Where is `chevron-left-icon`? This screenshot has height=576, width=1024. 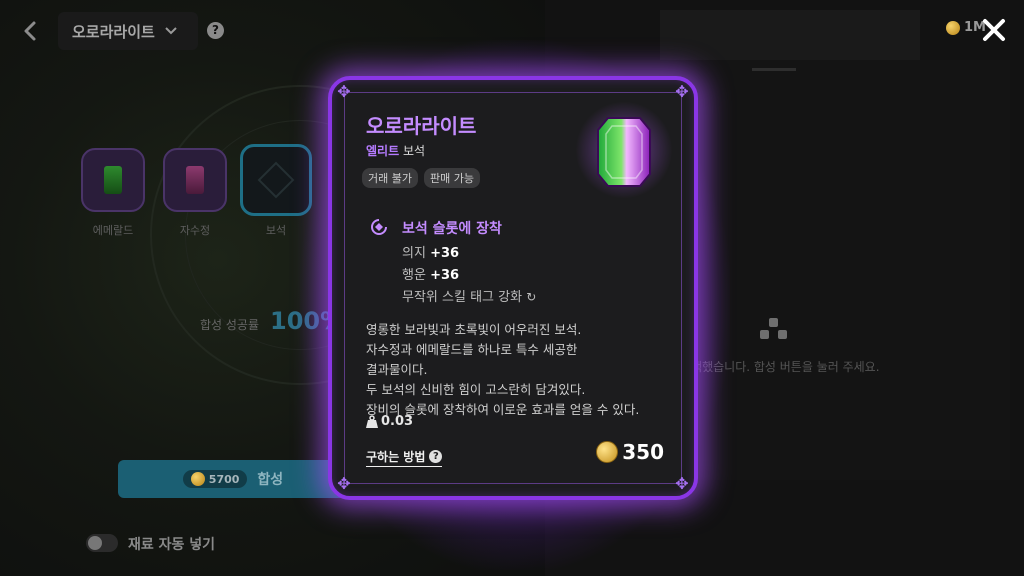 chevron-left-icon is located at coordinates (30, 31).